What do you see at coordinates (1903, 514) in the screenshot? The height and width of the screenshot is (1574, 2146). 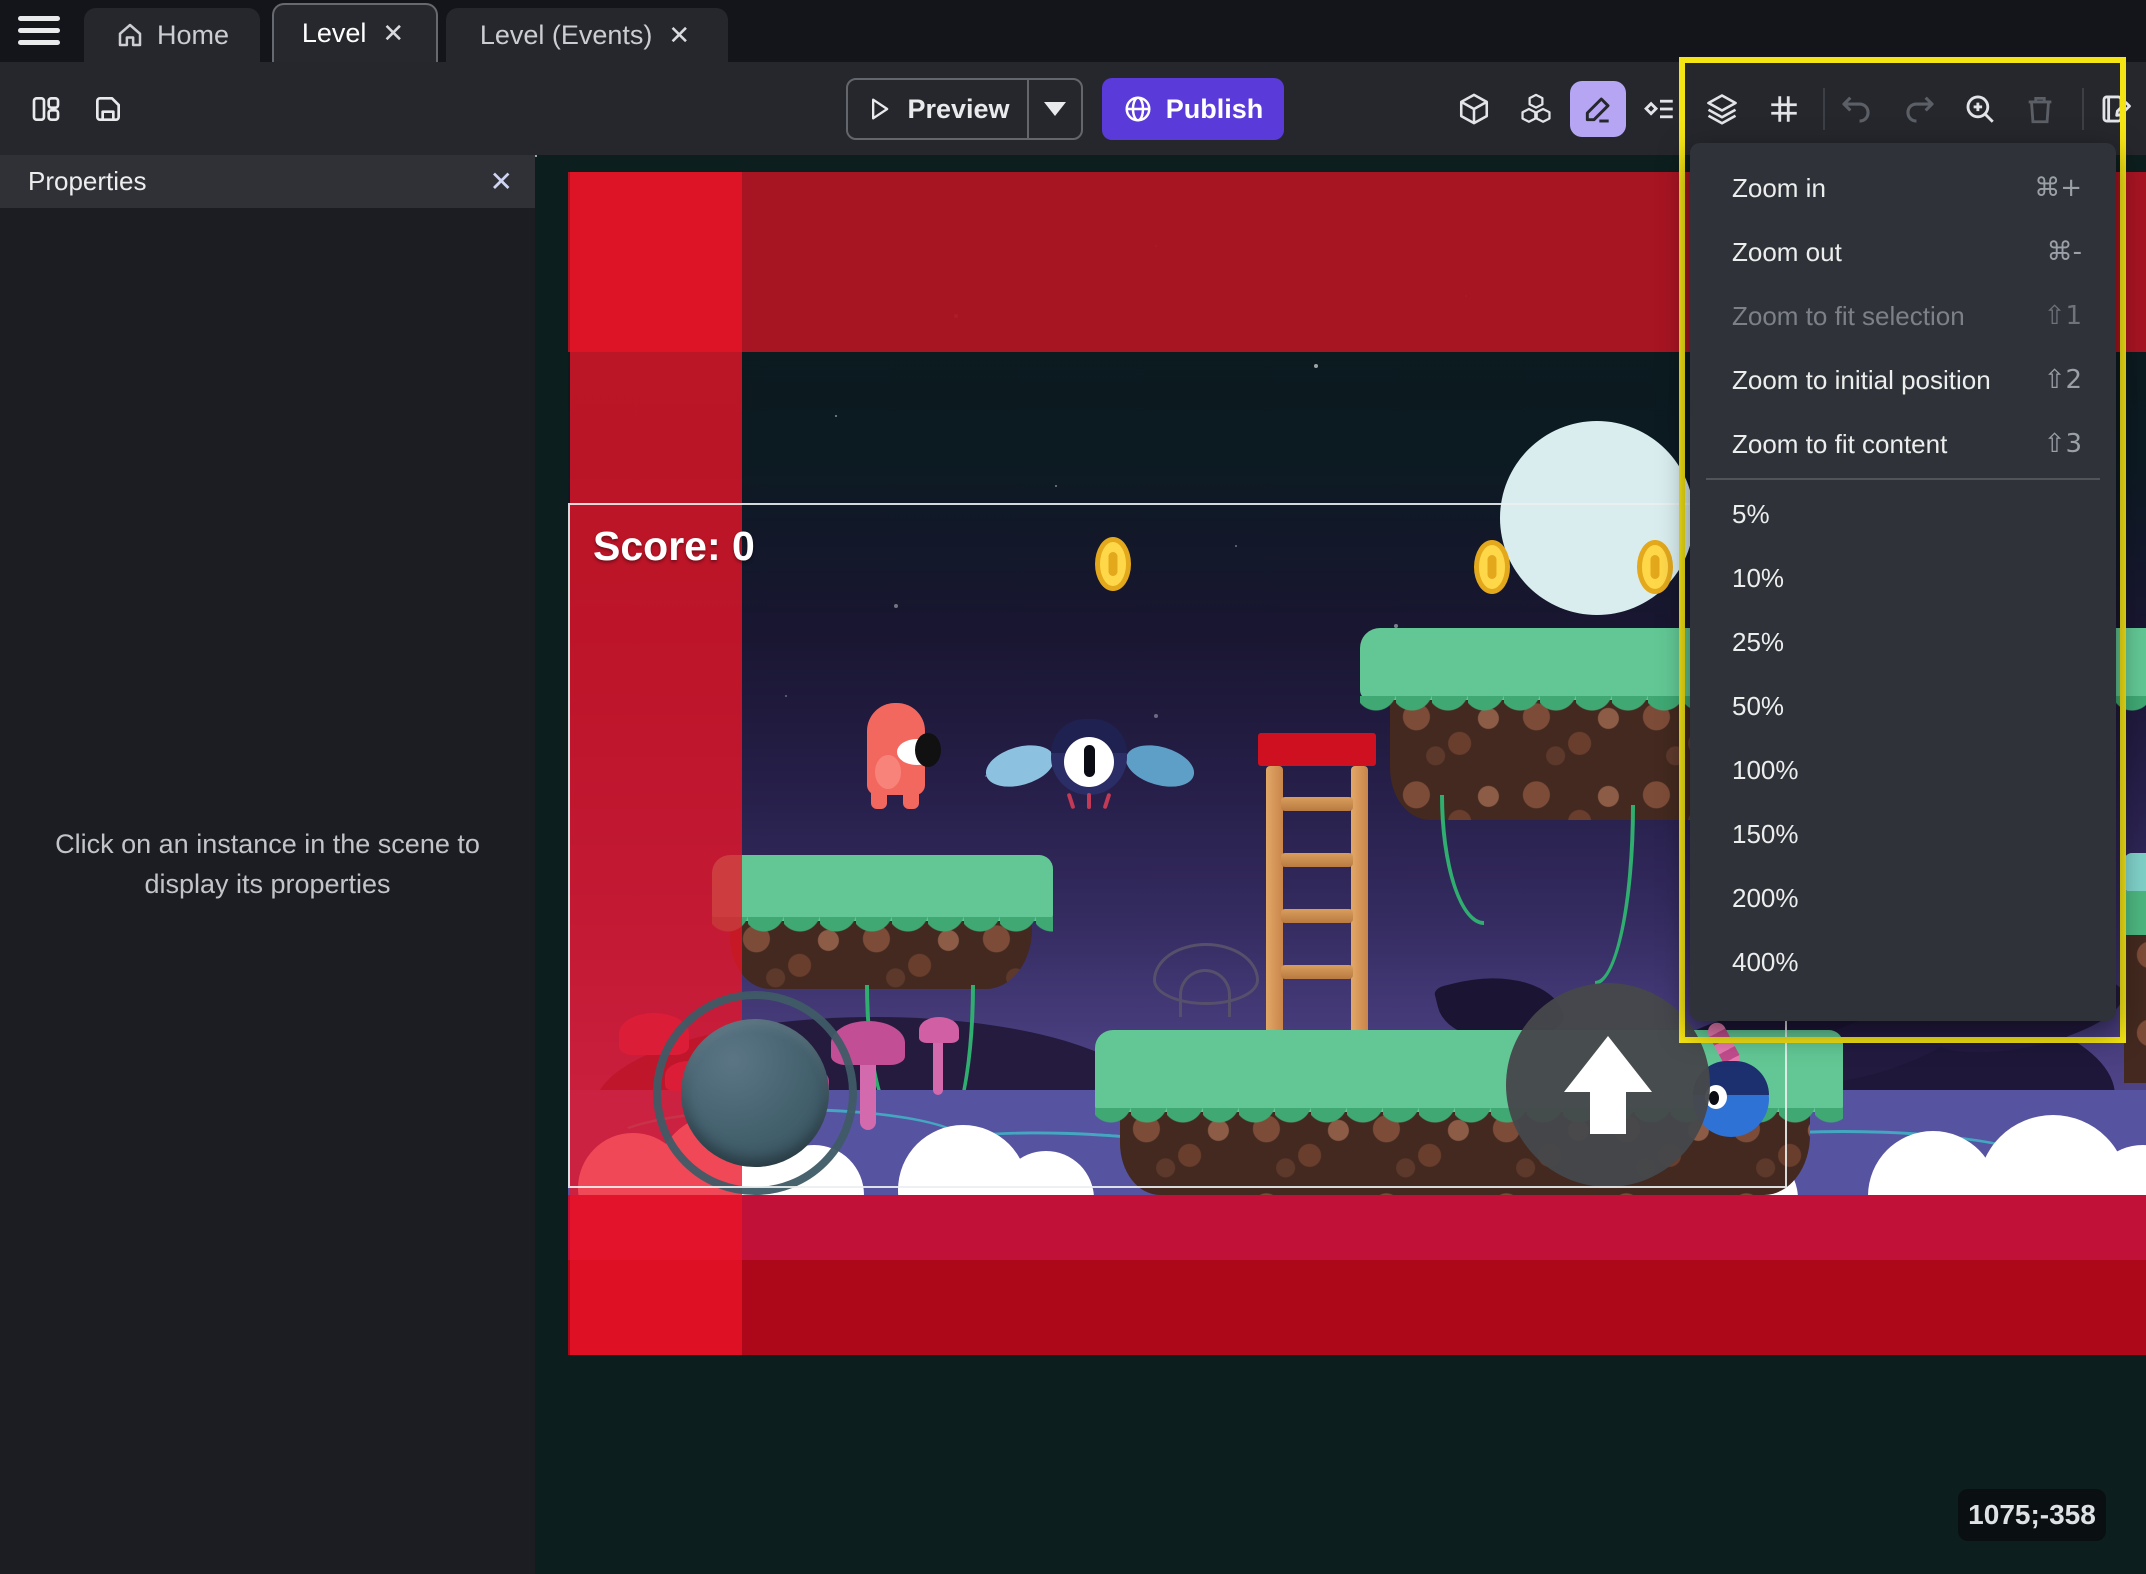 I see `menu-item-zoom-5: 5%` at bounding box center [1903, 514].